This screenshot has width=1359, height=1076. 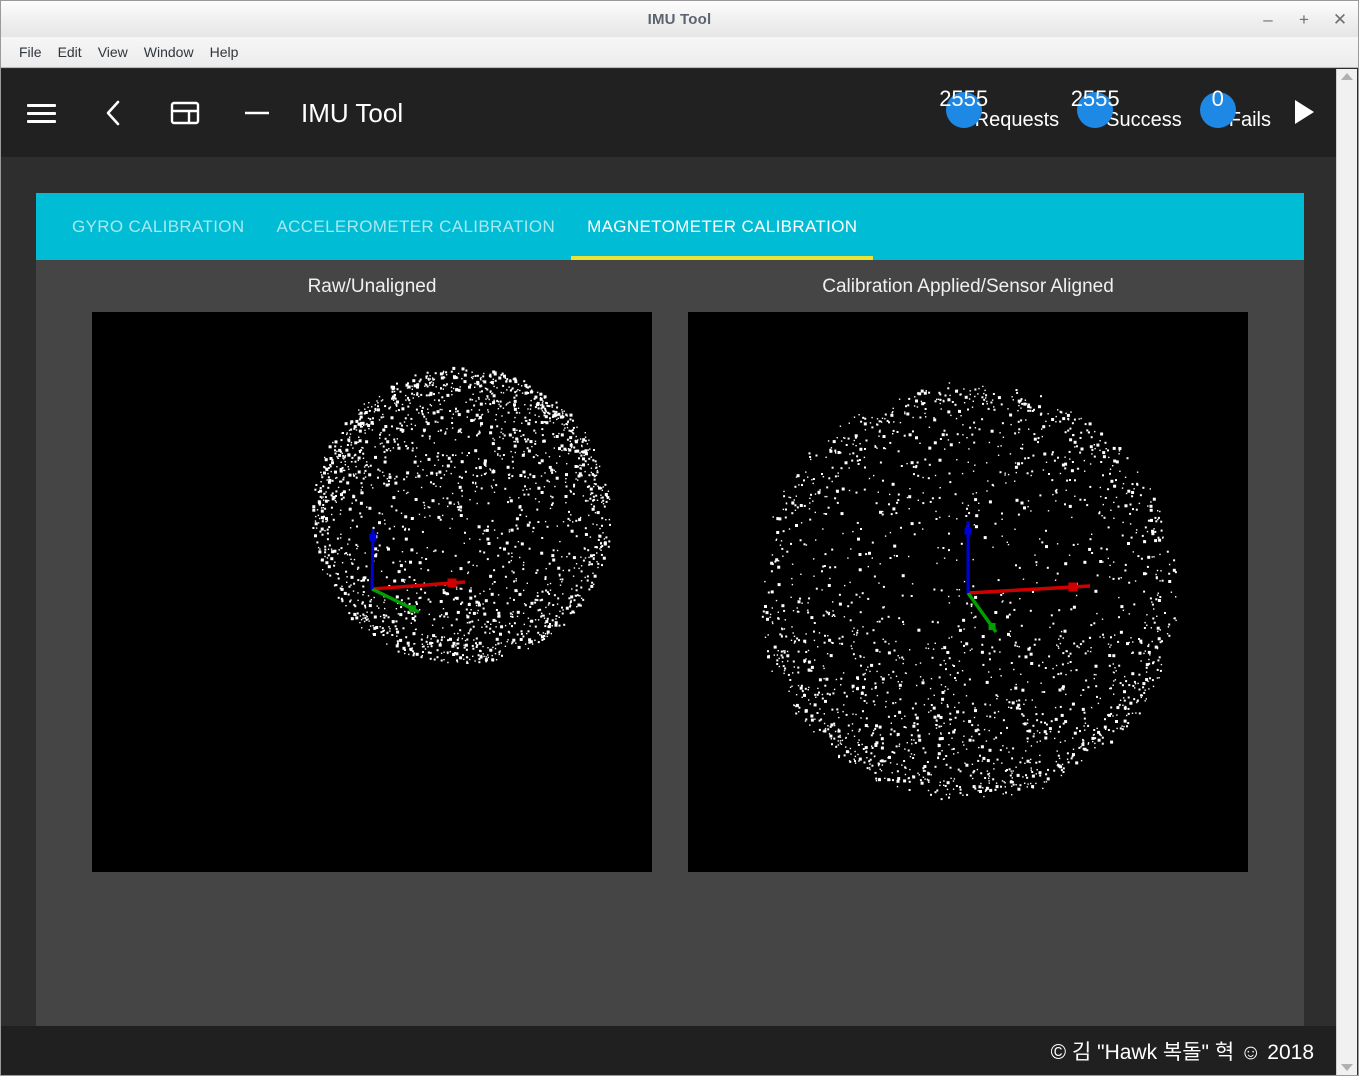 I want to click on scroll-down-arrow-icon, so click(x=1347, y=1067).